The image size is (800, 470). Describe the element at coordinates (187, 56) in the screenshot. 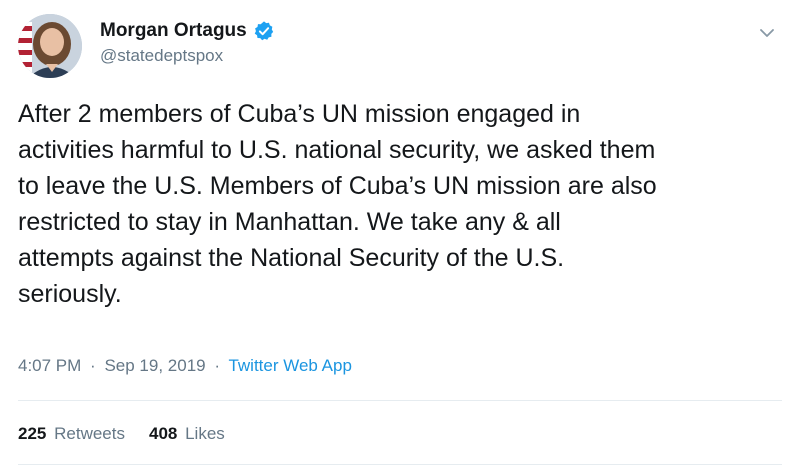

I see `user-handle: @statedeptspox` at that location.